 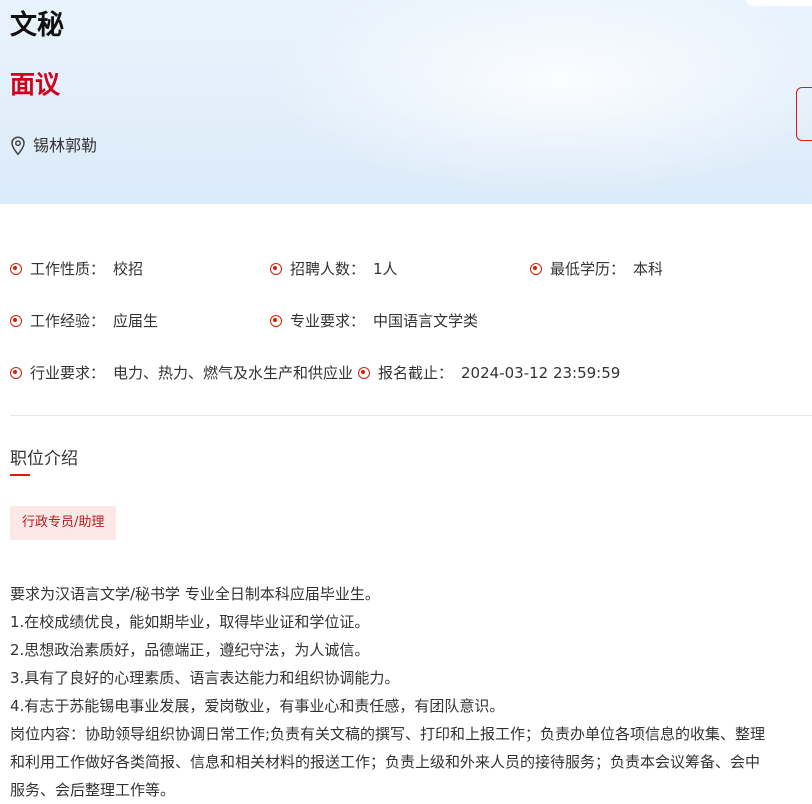 I want to click on info-value: 应届生, so click(x=136, y=321).